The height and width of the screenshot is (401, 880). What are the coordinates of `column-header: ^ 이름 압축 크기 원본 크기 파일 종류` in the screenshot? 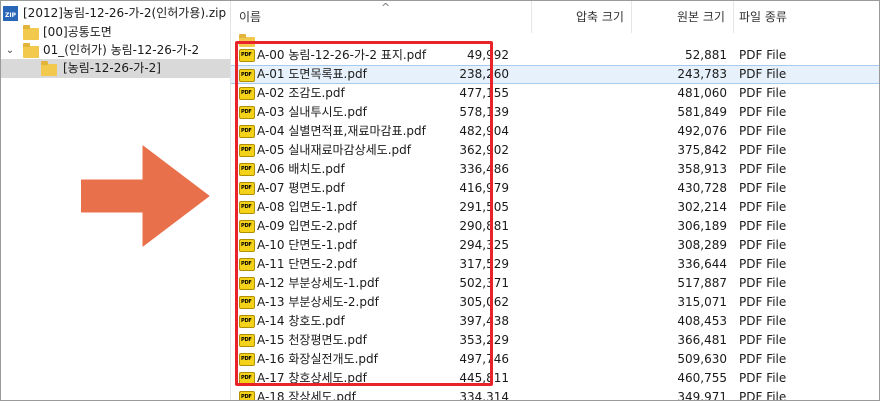 It's located at (555, 17).